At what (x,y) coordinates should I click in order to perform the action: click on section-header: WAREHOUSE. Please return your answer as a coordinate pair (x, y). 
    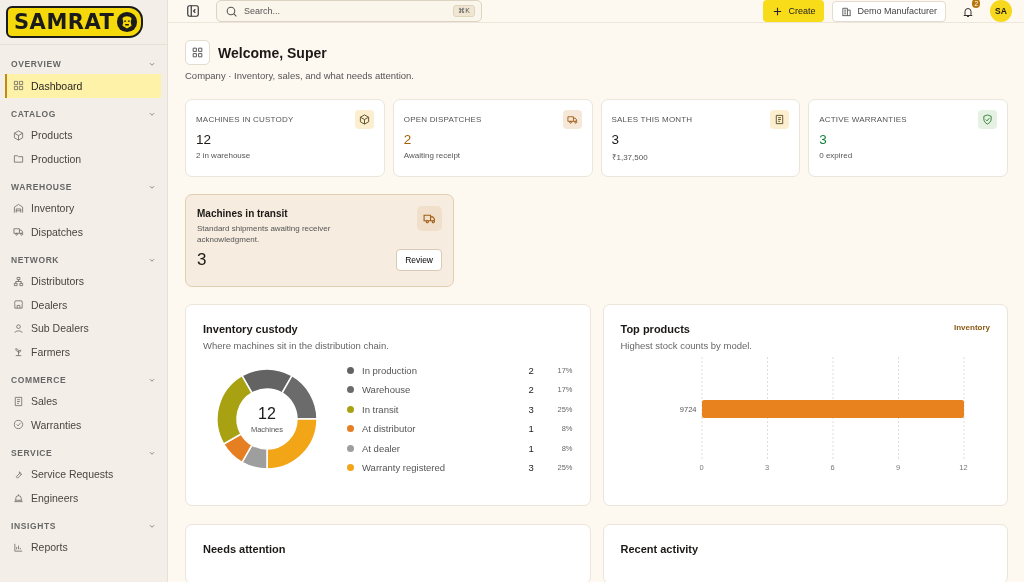
    Looking at the image, I should click on (86, 185).